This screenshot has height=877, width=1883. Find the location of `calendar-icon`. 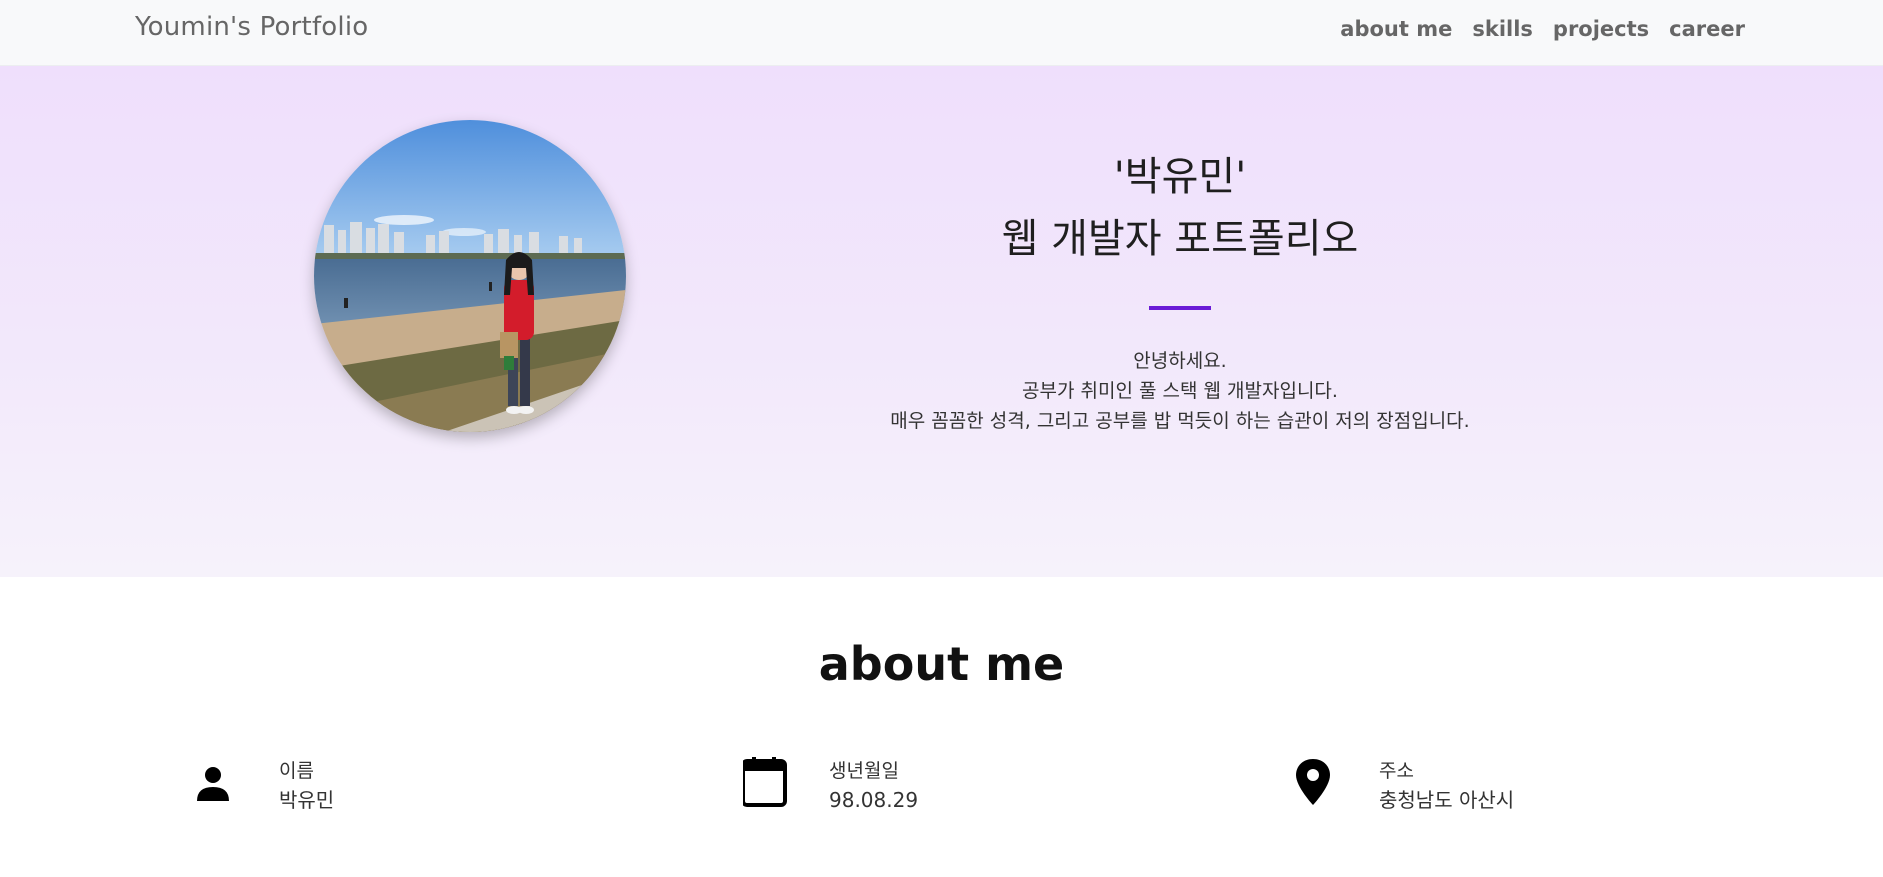

calendar-icon is located at coordinates (765, 782).